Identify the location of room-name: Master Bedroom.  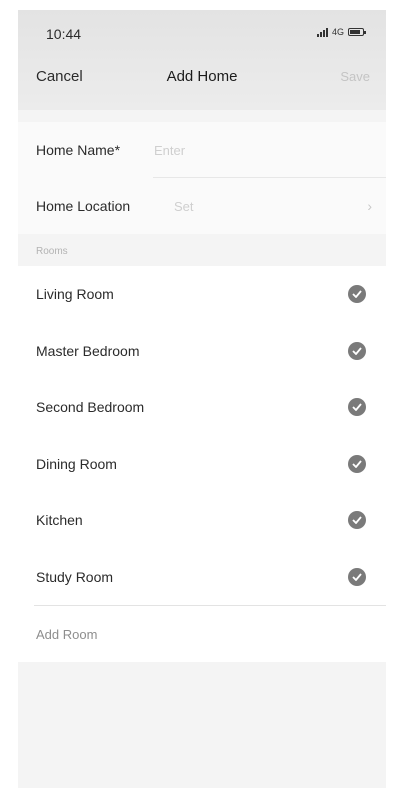
(88, 350).